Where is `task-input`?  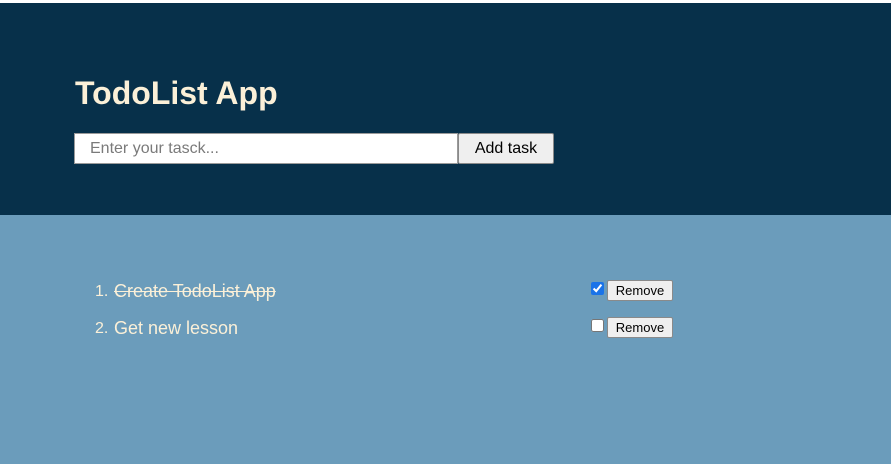
task-input is located at coordinates (266, 148).